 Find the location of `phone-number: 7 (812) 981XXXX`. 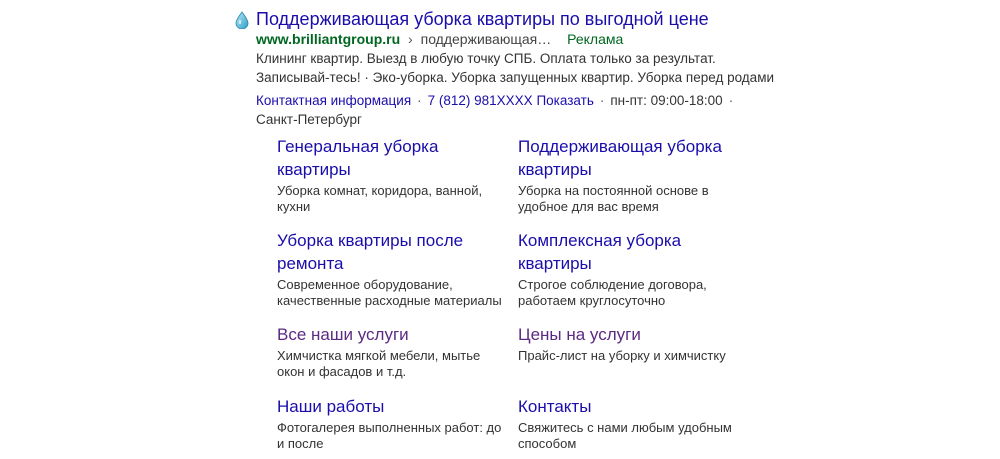

phone-number: 7 (812) 981XXXX is located at coordinates (480, 100).